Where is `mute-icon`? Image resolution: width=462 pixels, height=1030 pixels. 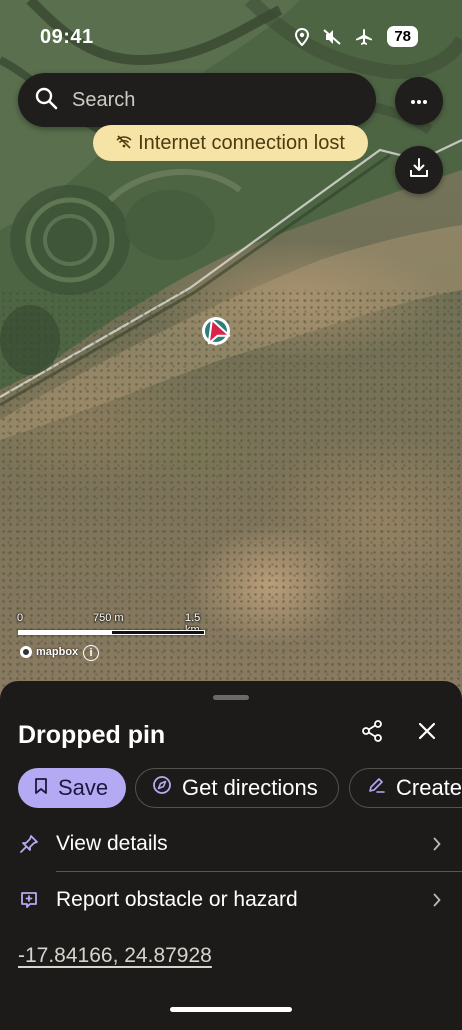
mute-icon is located at coordinates (332, 36).